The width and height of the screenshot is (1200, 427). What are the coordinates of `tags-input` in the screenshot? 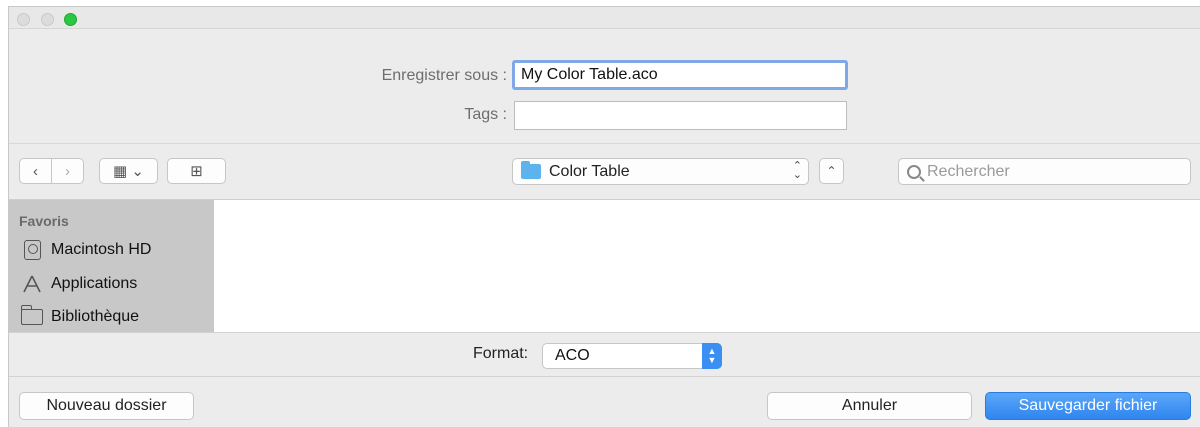 It's located at (680, 115).